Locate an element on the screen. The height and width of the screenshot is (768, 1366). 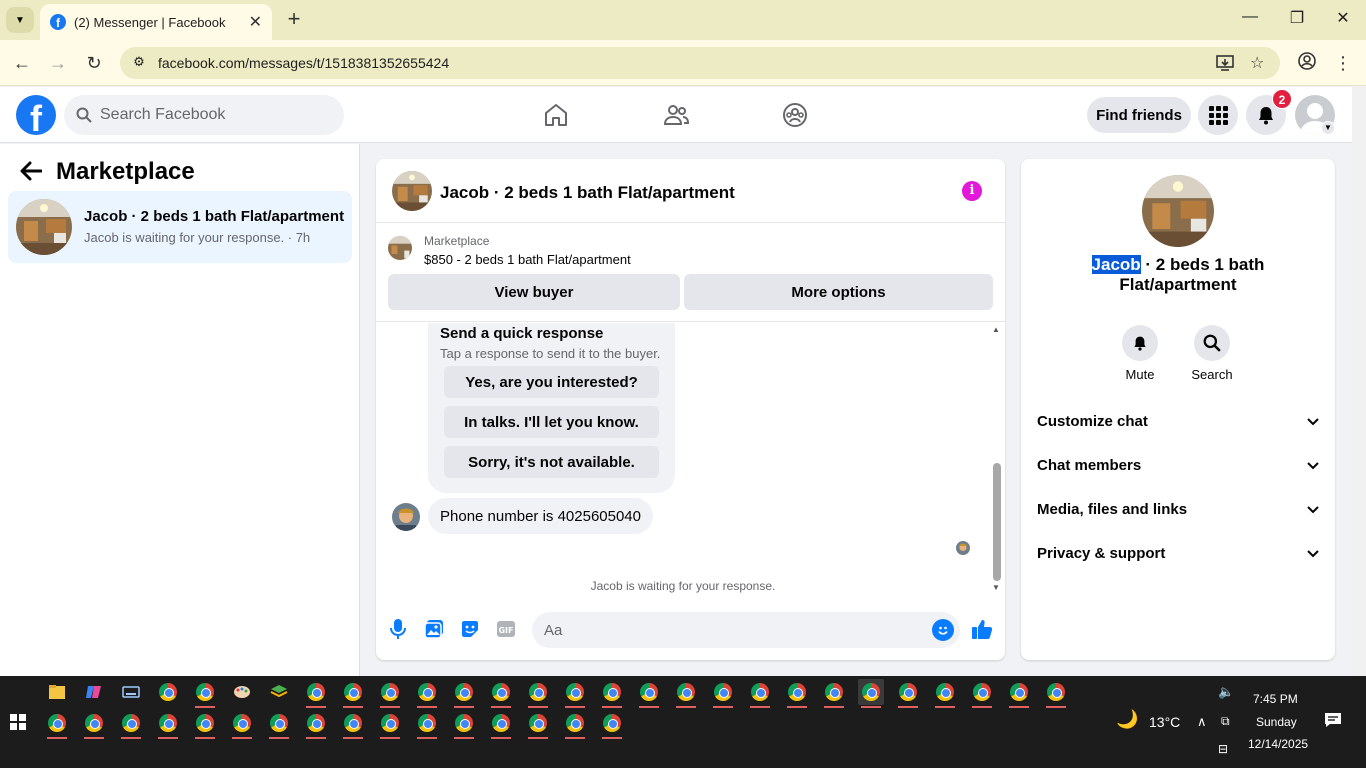
camera-icon: ⧉ is located at coordinates (1225, 721).